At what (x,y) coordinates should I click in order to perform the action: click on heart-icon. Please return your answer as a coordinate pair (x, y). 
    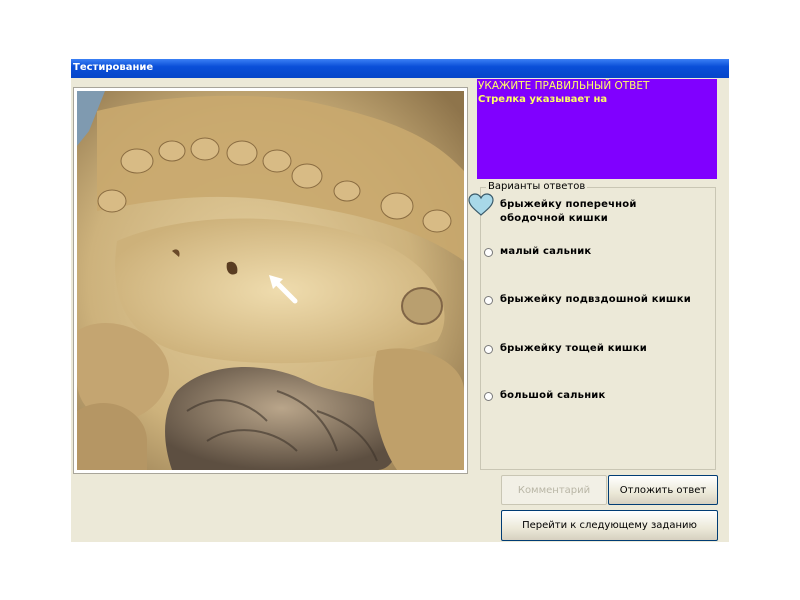
    Looking at the image, I should click on (481, 205).